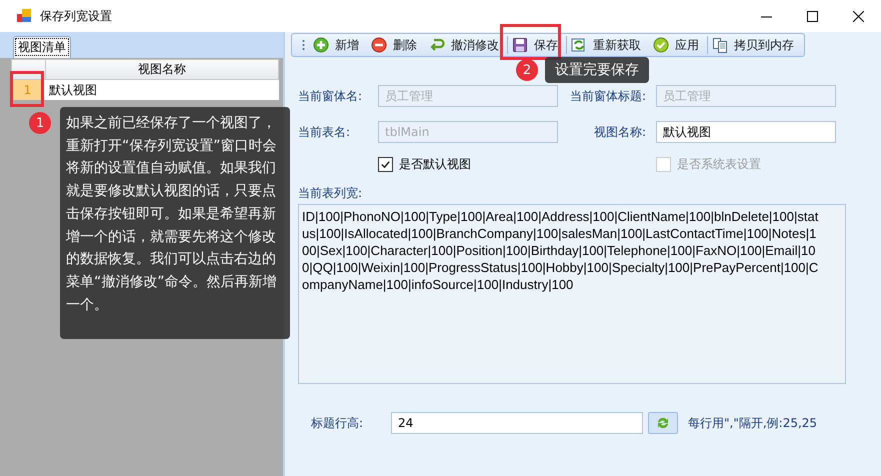 The width and height of the screenshot is (881, 476). What do you see at coordinates (42, 47) in the screenshot?
I see `tab: 视图清单` at bounding box center [42, 47].